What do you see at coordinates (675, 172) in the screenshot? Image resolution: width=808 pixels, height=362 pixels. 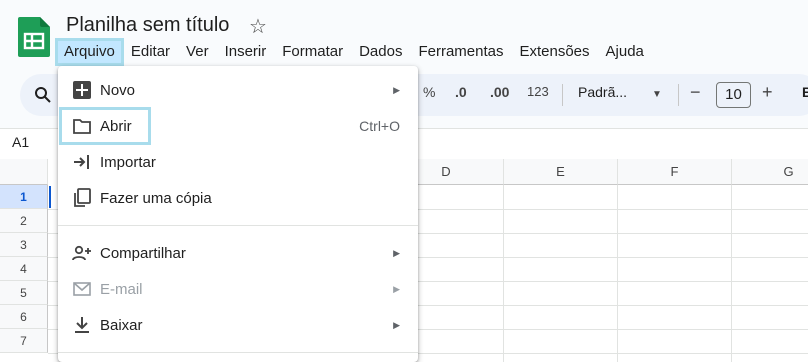 I see `column-header-f: F` at bounding box center [675, 172].